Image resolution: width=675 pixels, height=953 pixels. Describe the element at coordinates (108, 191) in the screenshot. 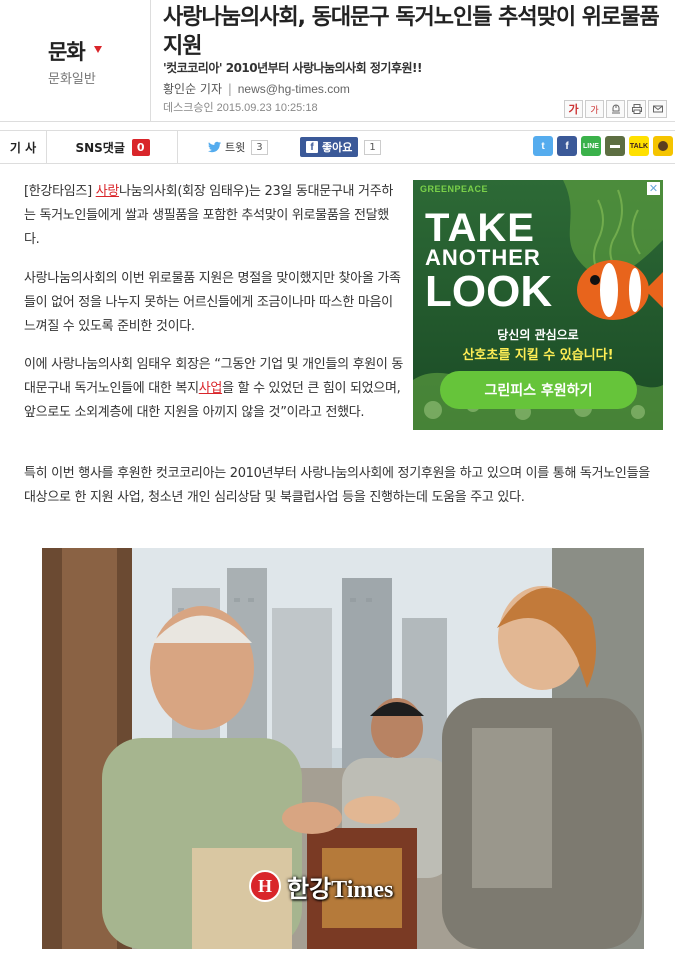

I see `keyword-link-sarang: 사랑` at that location.